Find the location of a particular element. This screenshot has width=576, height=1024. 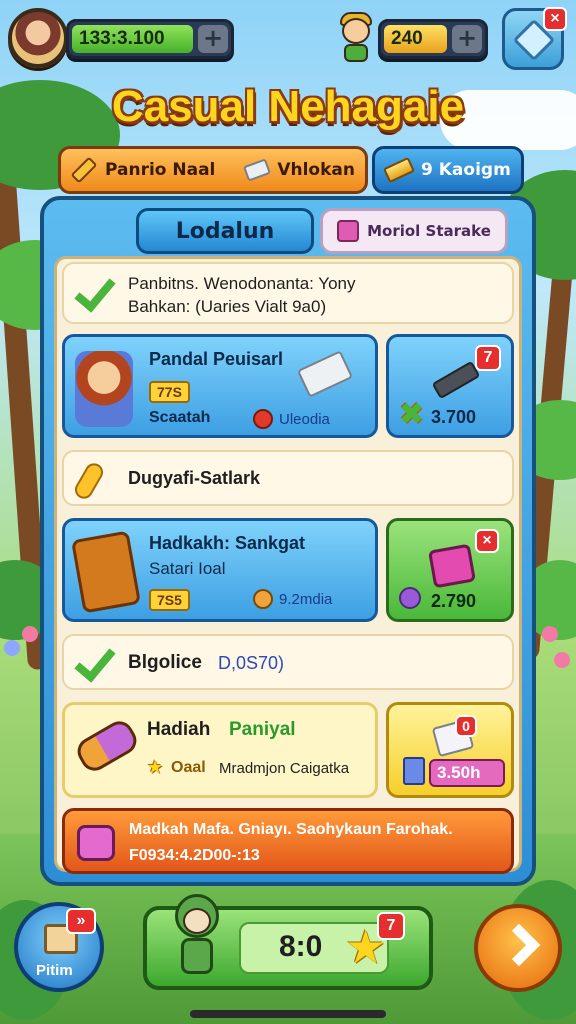

side-card-2: × 2.790 is located at coordinates (450, 570).